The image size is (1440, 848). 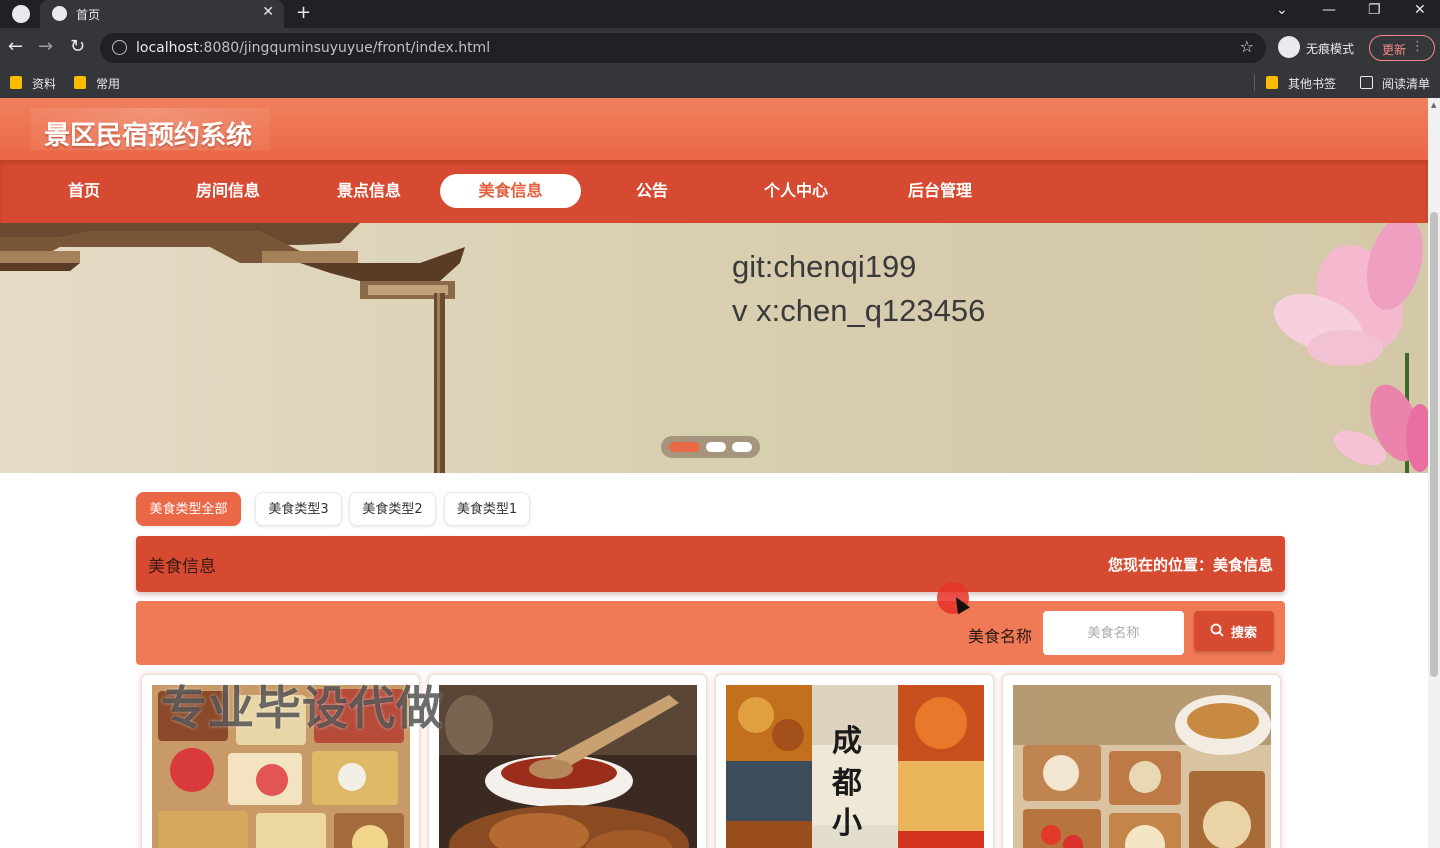 I want to click on search-button: 搜索, so click(x=1234, y=631).